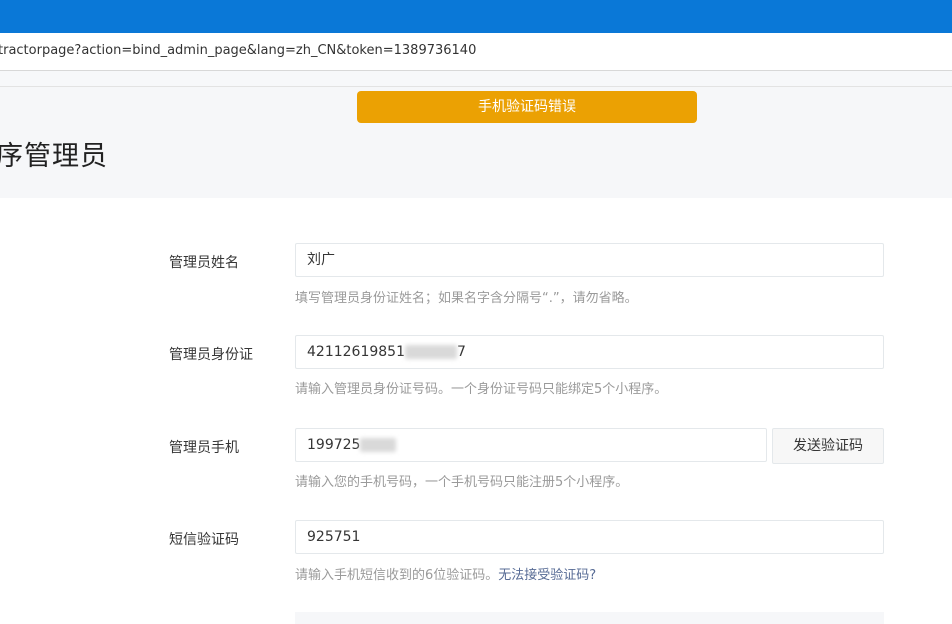  I want to click on error-toast: 手机验证码错误, so click(527, 107).